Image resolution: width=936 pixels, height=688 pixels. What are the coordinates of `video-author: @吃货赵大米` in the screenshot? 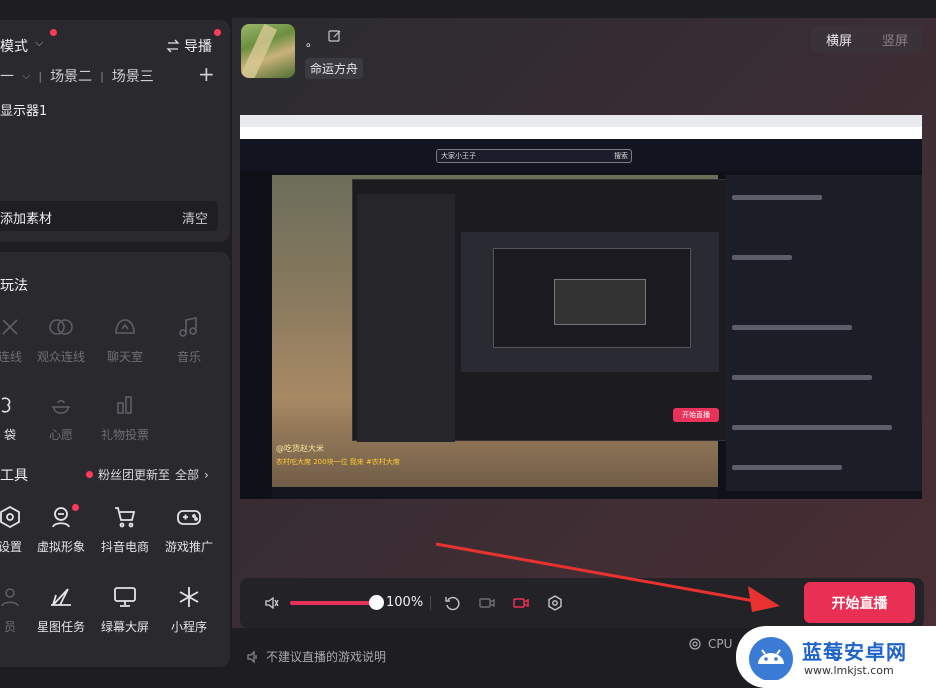 It's located at (300, 448).